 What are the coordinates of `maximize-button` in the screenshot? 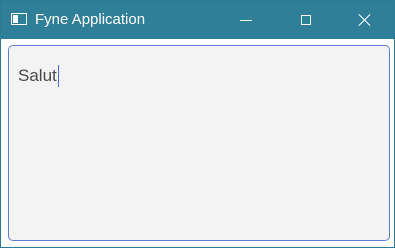 It's located at (306, 20).